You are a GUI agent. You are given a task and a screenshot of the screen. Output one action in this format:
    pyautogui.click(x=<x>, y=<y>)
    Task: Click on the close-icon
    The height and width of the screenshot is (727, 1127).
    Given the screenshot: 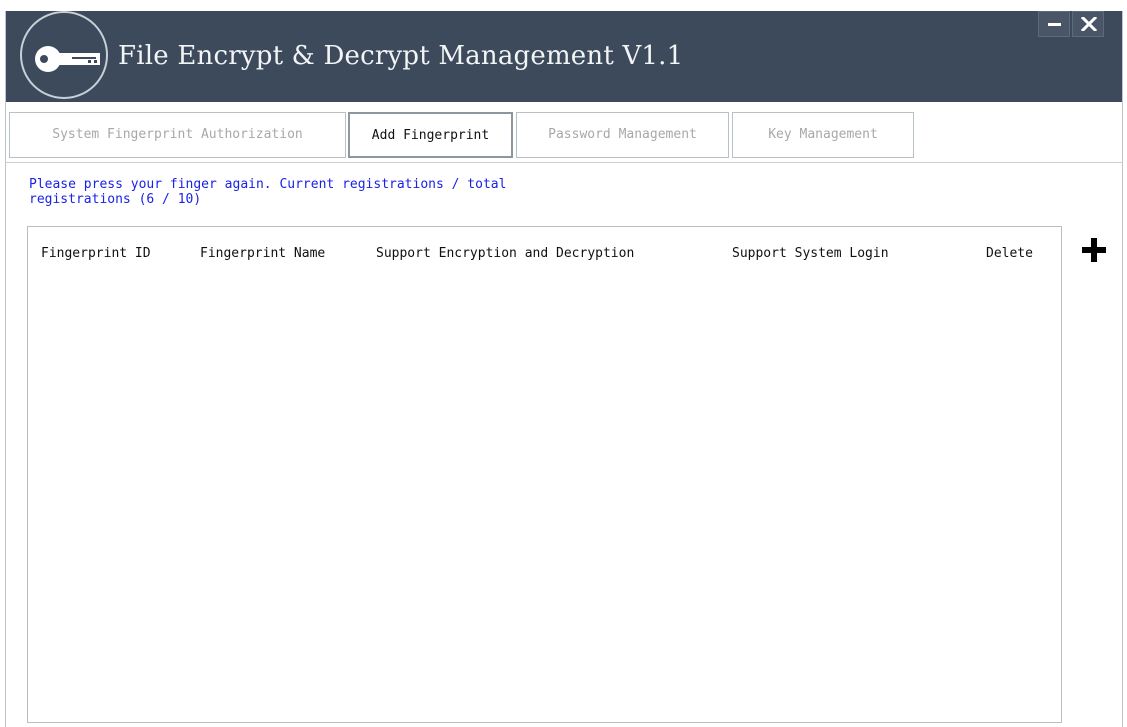 What is the action you would take?
    pyautogui.click(x=1089, y=24)
    